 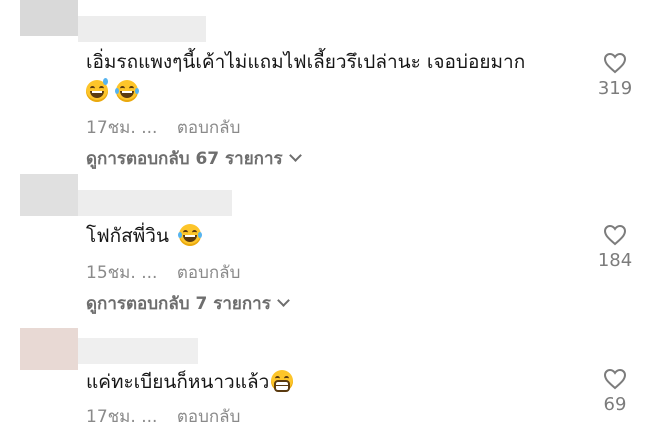 I want to click on like-button: 319, so click(x=615, y=75).